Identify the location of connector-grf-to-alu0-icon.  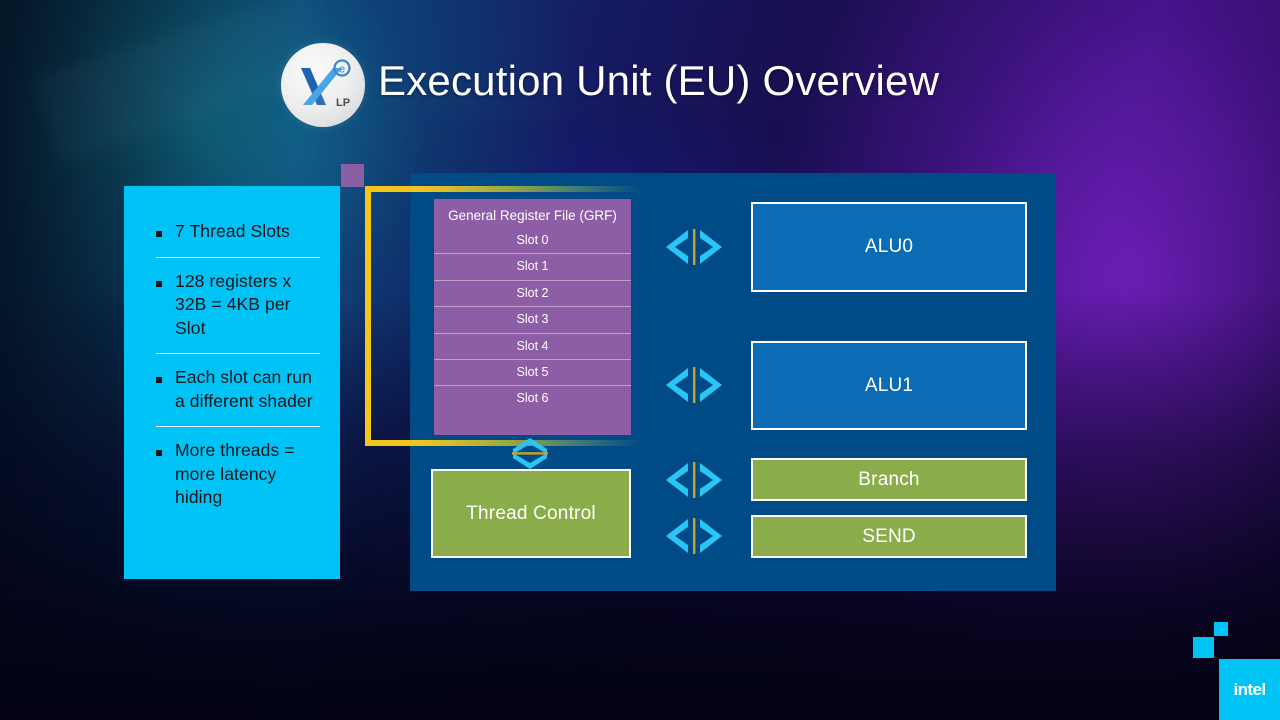
(694, 247).